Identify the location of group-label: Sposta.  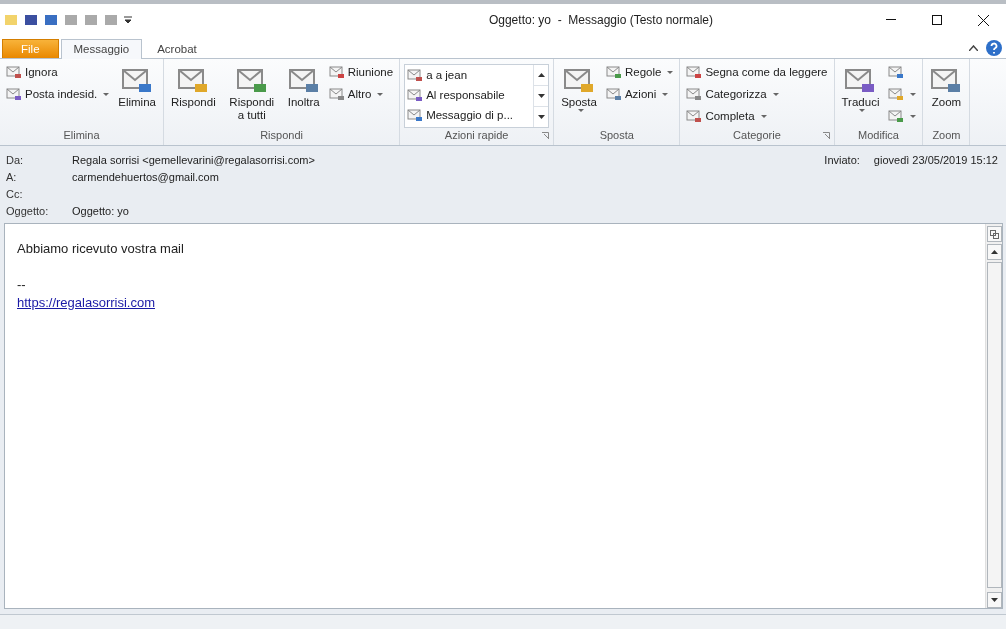
(616, 135).